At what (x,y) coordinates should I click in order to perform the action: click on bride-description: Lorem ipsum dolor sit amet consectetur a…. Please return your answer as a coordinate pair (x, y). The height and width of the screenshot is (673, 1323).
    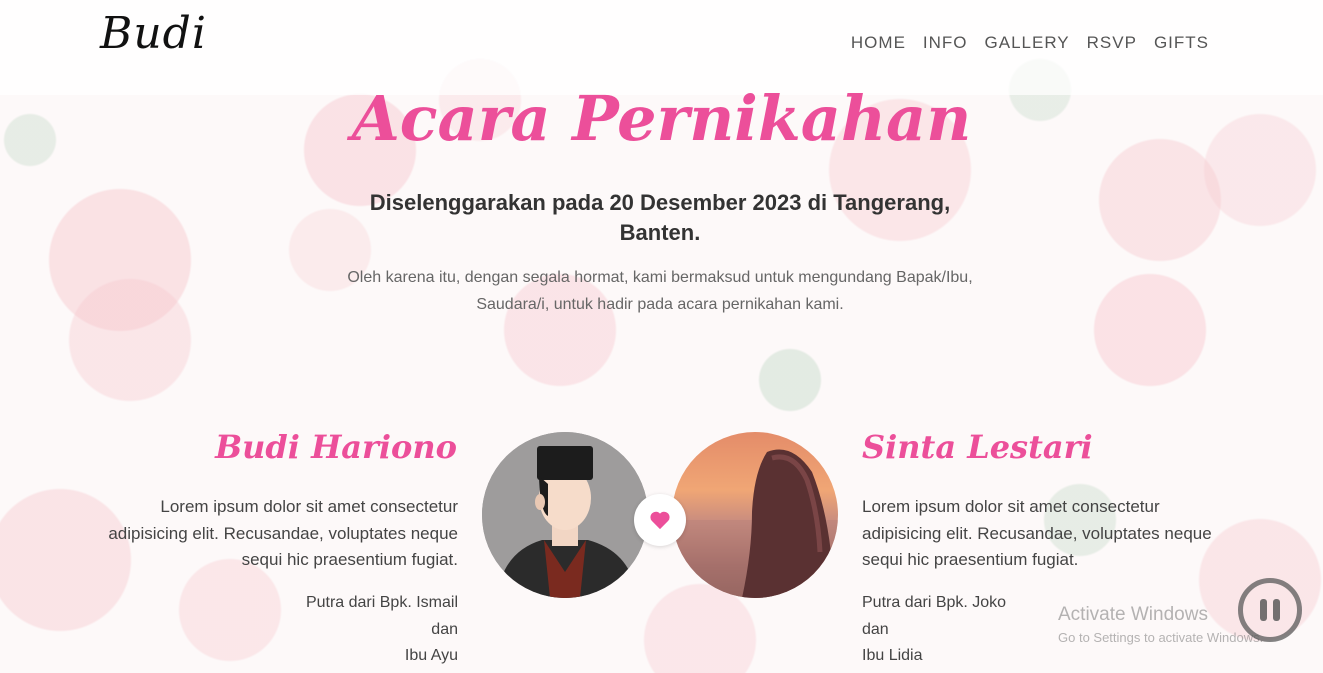
    Looking at the image, I should click on (1037, 533).